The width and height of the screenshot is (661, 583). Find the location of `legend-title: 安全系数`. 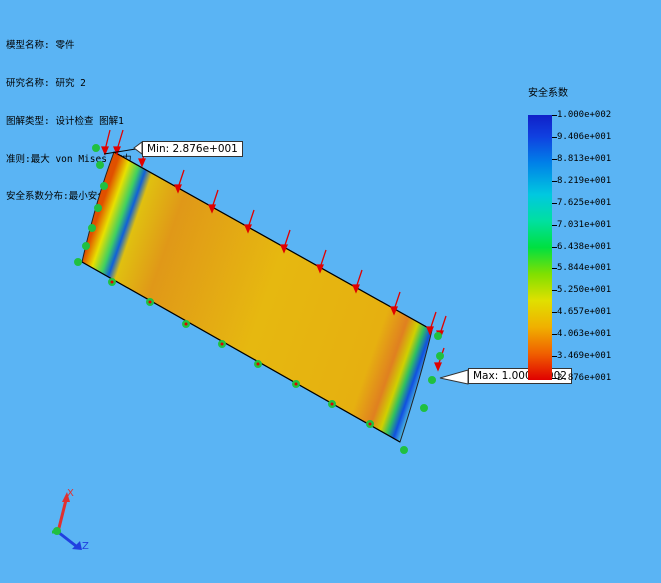

legend-title: 安全系数 is located at coordinates (548, 93).